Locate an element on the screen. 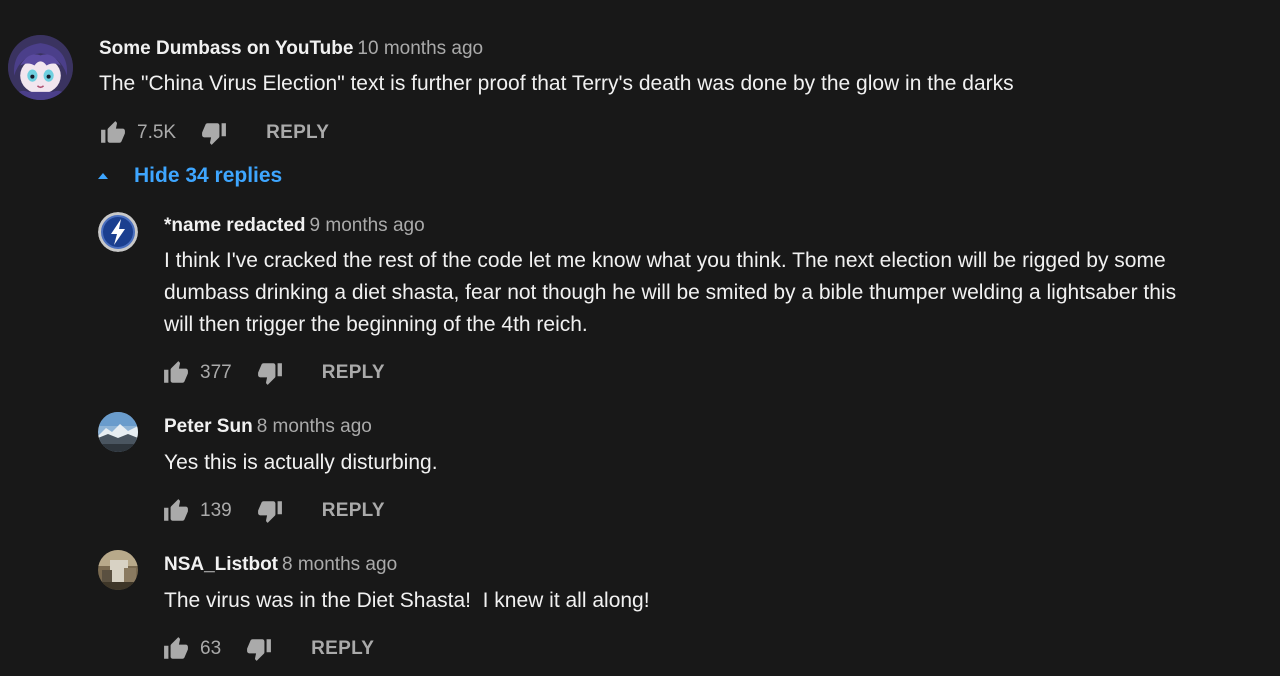  hide-replies-button: Hide 34 replies is located at coordinates (189, 176).